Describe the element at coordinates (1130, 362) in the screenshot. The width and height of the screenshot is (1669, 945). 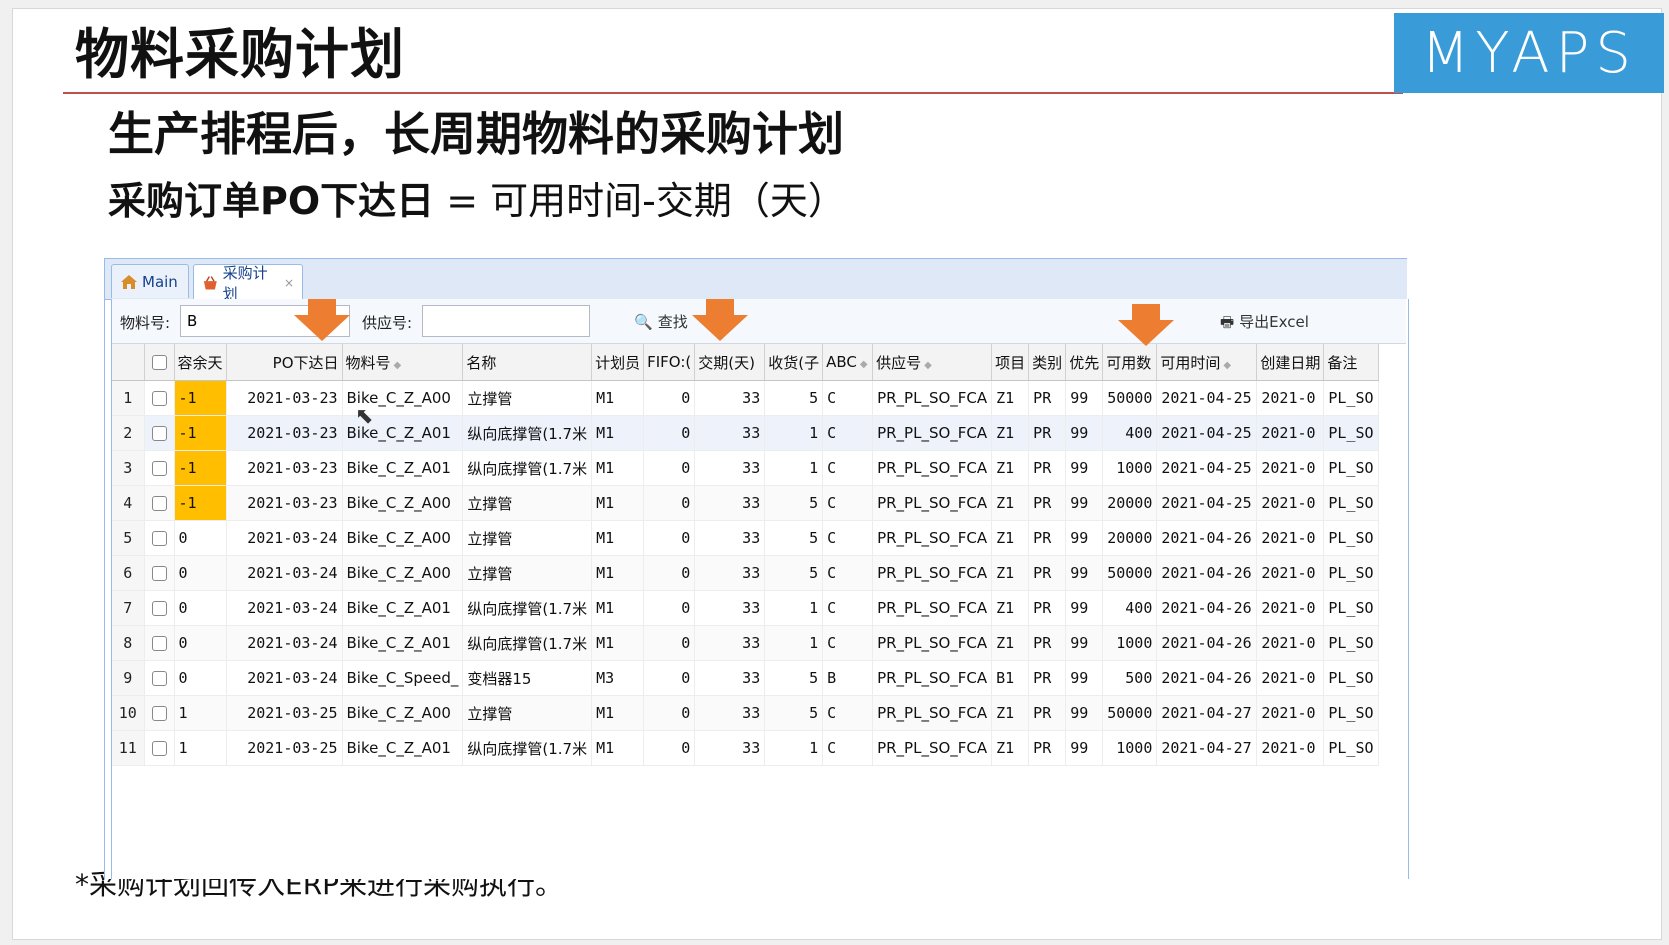
I see `header-available-qty: 可用数` at that location.